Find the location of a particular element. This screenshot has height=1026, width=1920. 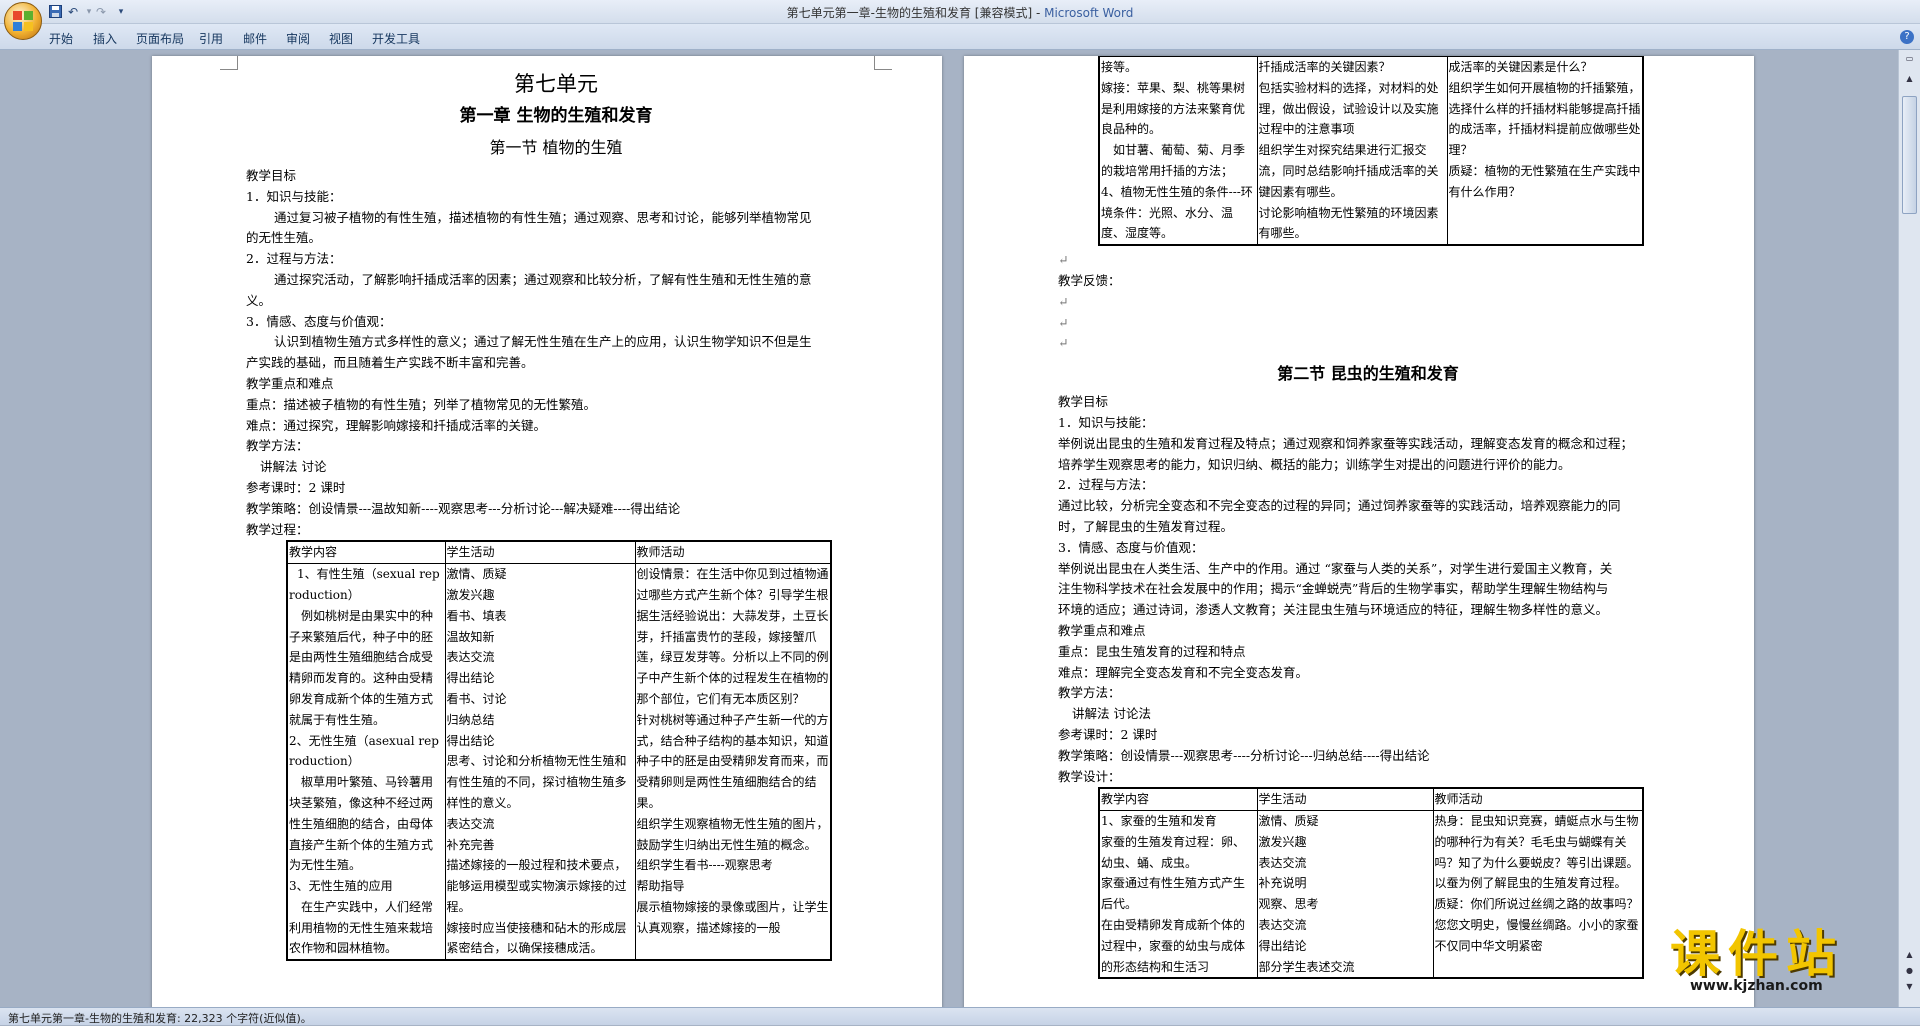

cell-paragraph: 帮助指导 is located at coordinates (660, 886).